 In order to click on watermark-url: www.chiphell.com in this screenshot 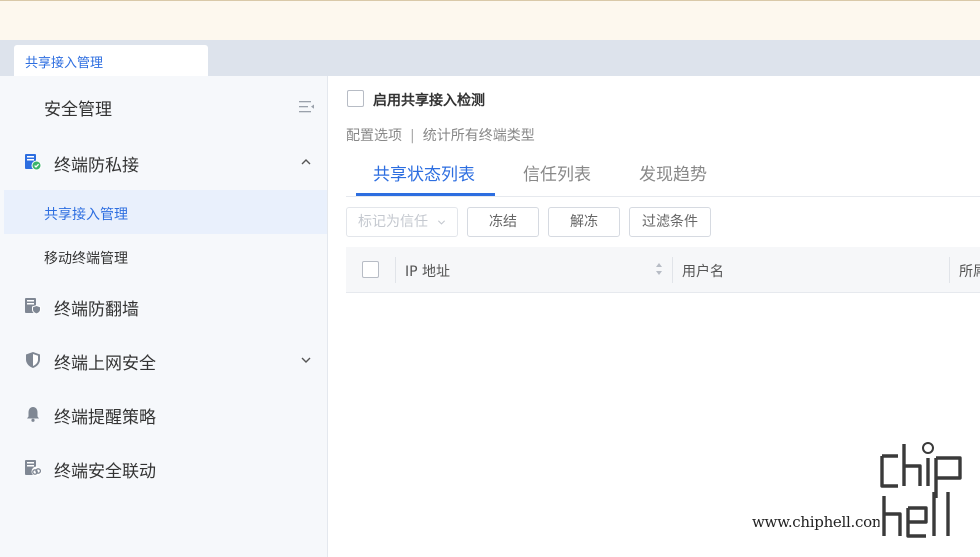, I will do `click(819, 522)`.